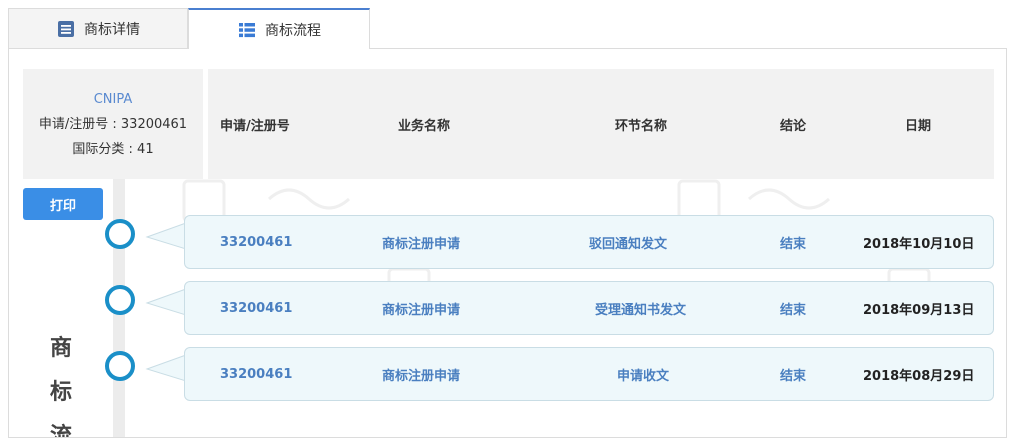 This screenshot has height=438, width=1015. What do you see at coordinates (628, 244) in the screenshot?
I see `row-step: 驳回通知发文` at bounding box center [628, 244].